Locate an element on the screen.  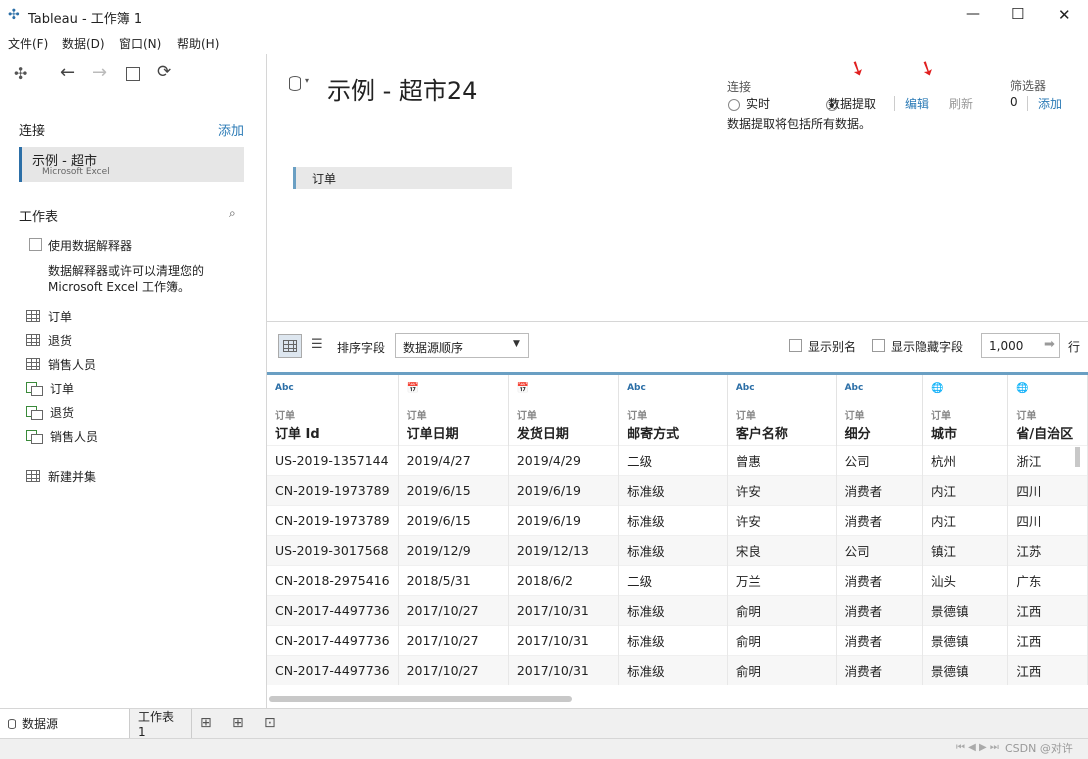
chevron-down-icon: ▾ is located at coordinates (307, 80).